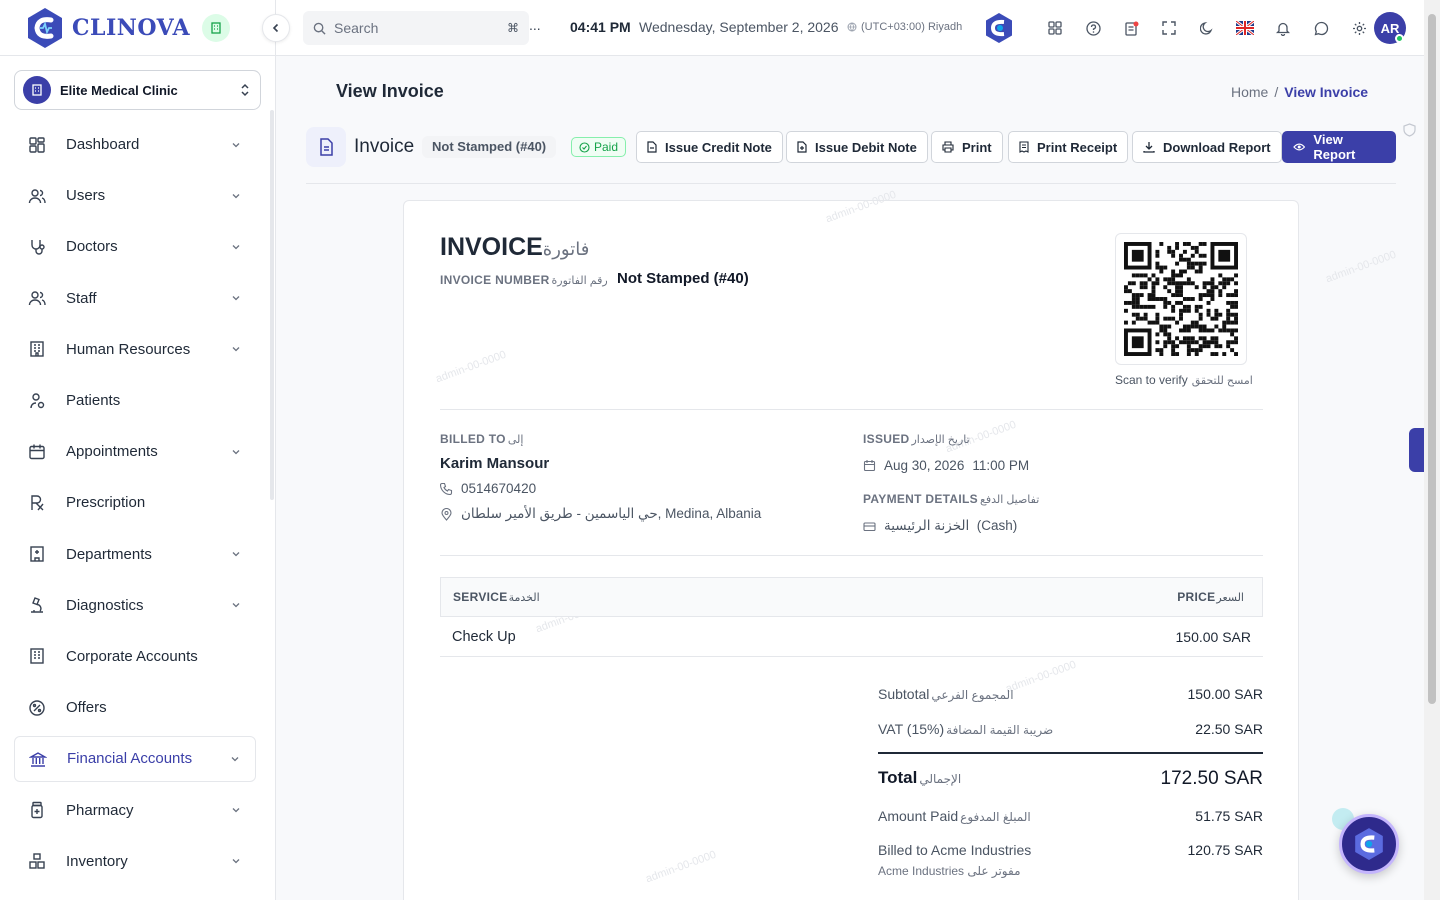 The height and width of the screenshot is (900, 1440). What do you see at coordinates (416, 28) in the screenshot?
I see `search-input: Search ⌘` at bounding box center [416, 28].